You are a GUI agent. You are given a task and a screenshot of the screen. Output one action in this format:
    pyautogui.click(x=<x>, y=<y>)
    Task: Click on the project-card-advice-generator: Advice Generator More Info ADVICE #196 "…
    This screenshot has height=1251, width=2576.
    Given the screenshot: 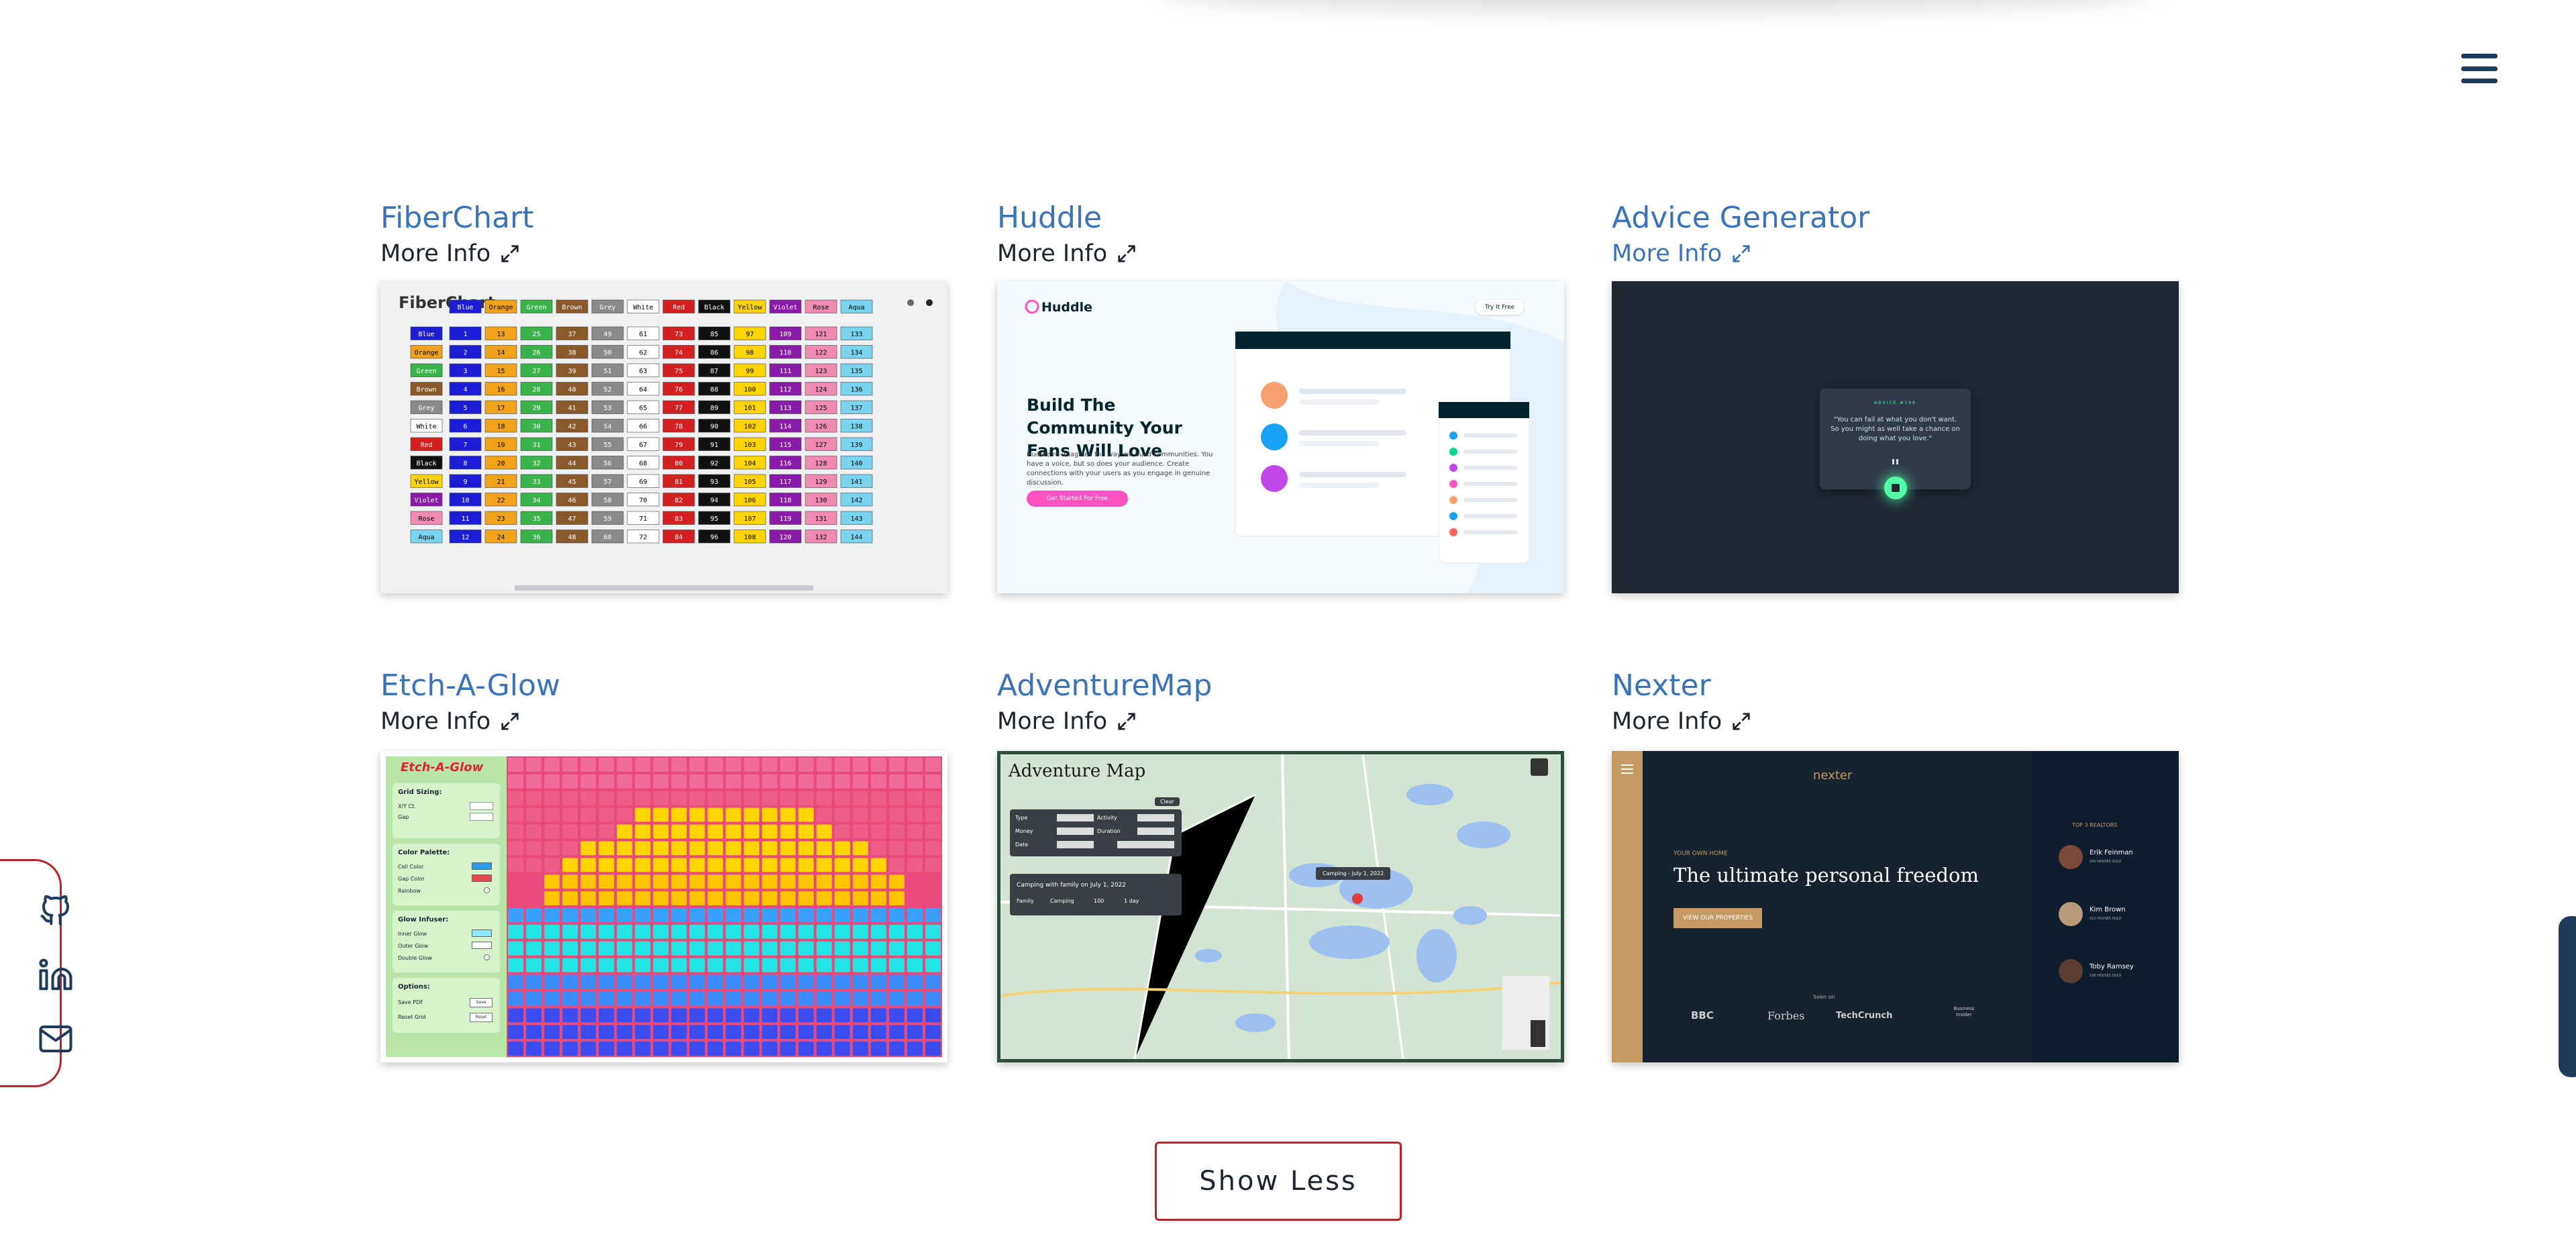 What is the action you would take?
    pyautogui.click(x=1895, y=397)
    